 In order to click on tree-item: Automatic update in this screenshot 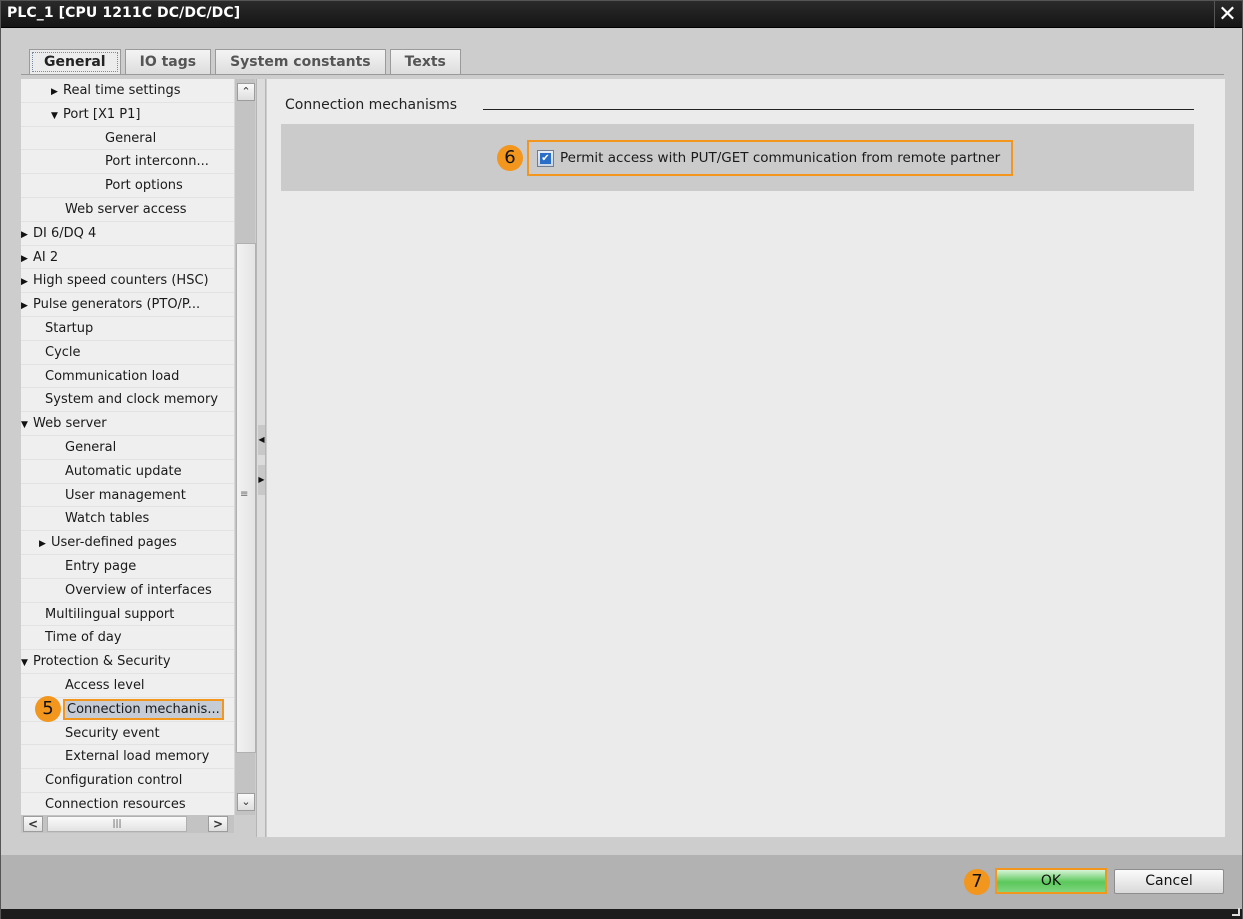, I will do `click(127, 472)`.